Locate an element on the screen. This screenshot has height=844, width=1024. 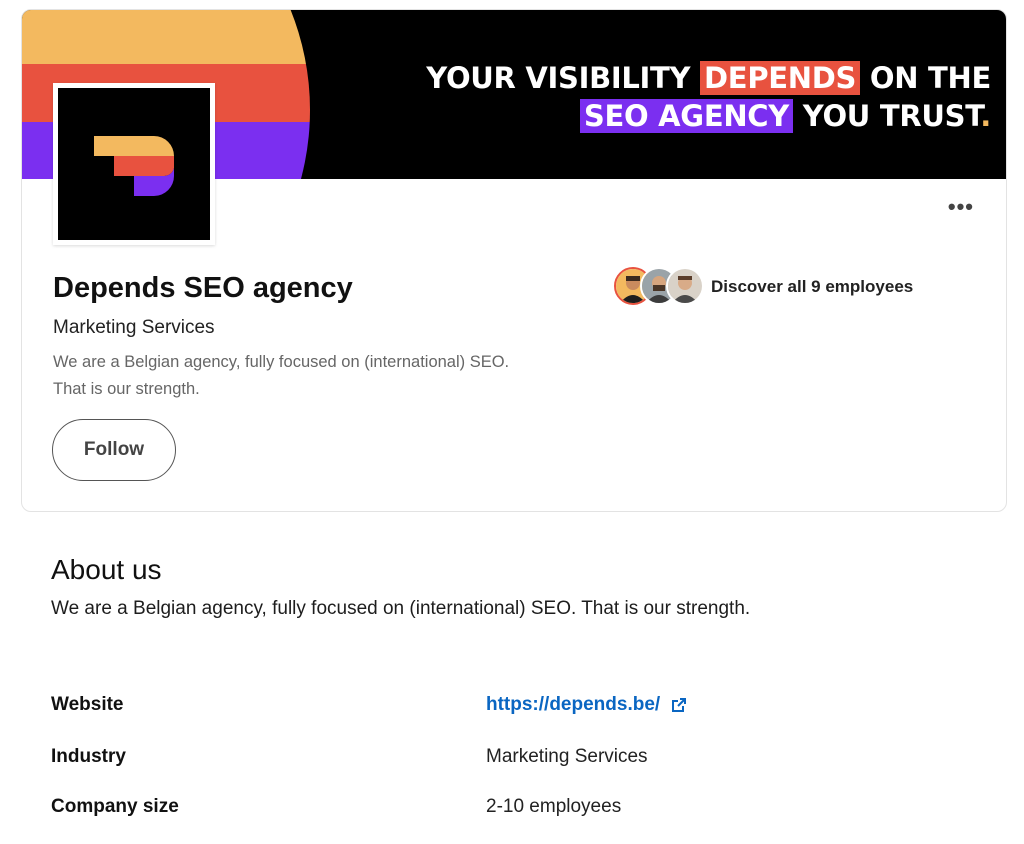
discover-employees-label: Discover all 9 employees is located at coordinates (812, 287).